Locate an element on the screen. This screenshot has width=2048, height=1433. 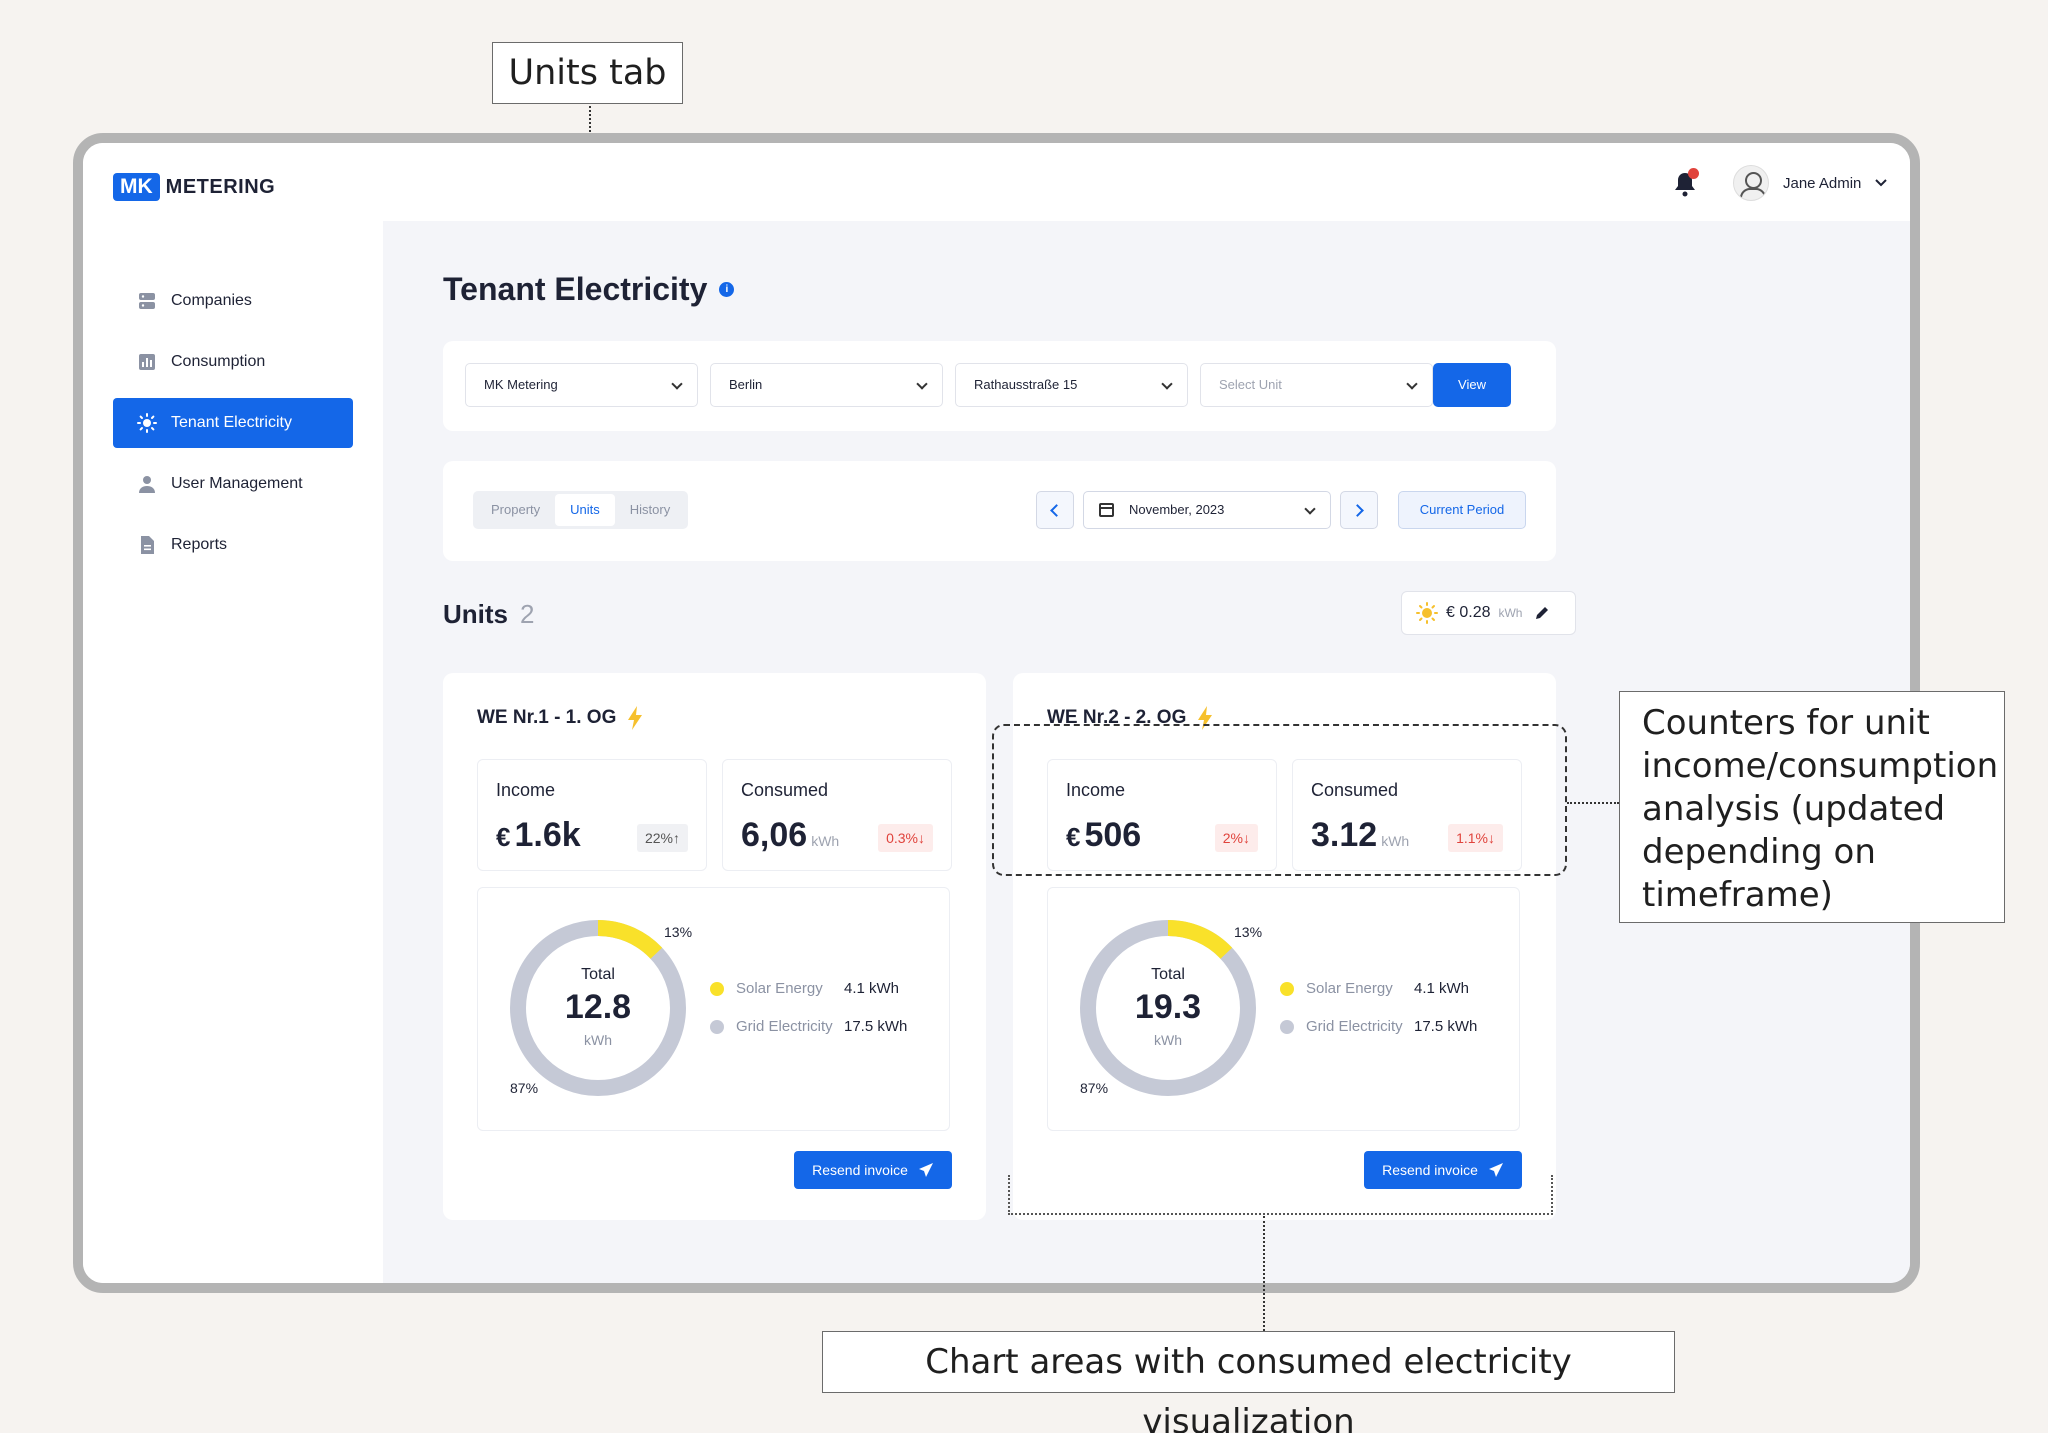
period-select: November, 2023 is located at coordinates (1207, 510).